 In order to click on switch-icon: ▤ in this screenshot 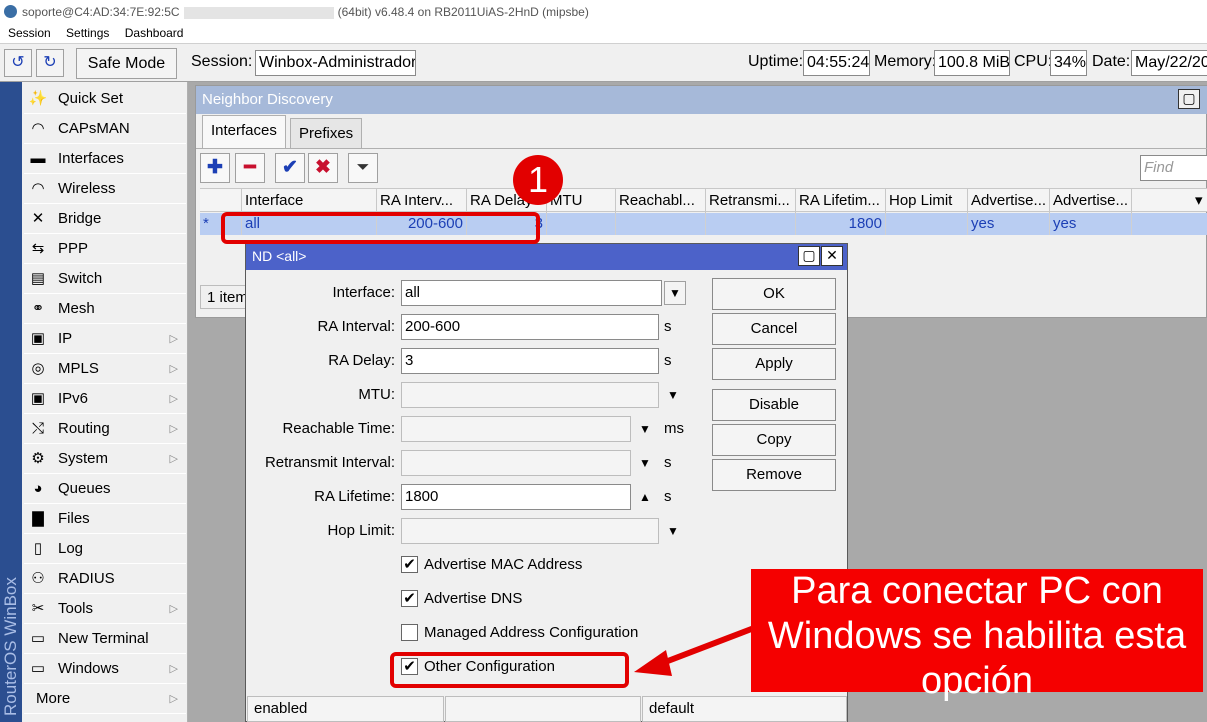, I will do `click(38, 278)`.